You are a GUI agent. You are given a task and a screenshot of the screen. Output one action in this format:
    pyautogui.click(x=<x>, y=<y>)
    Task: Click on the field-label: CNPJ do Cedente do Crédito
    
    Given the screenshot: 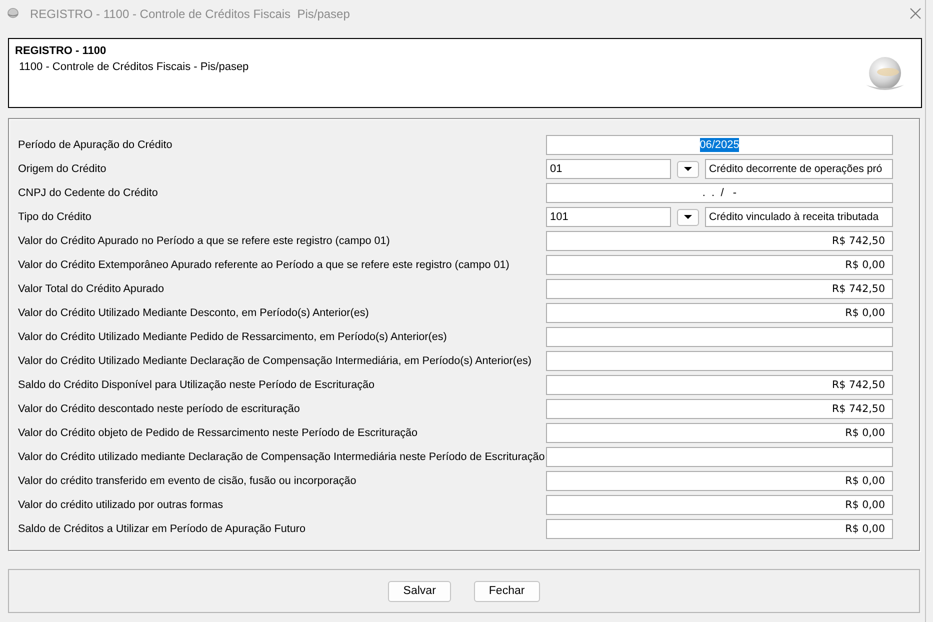 What is the action you would take?
    pyautogui.click(x=88, y=193)
    